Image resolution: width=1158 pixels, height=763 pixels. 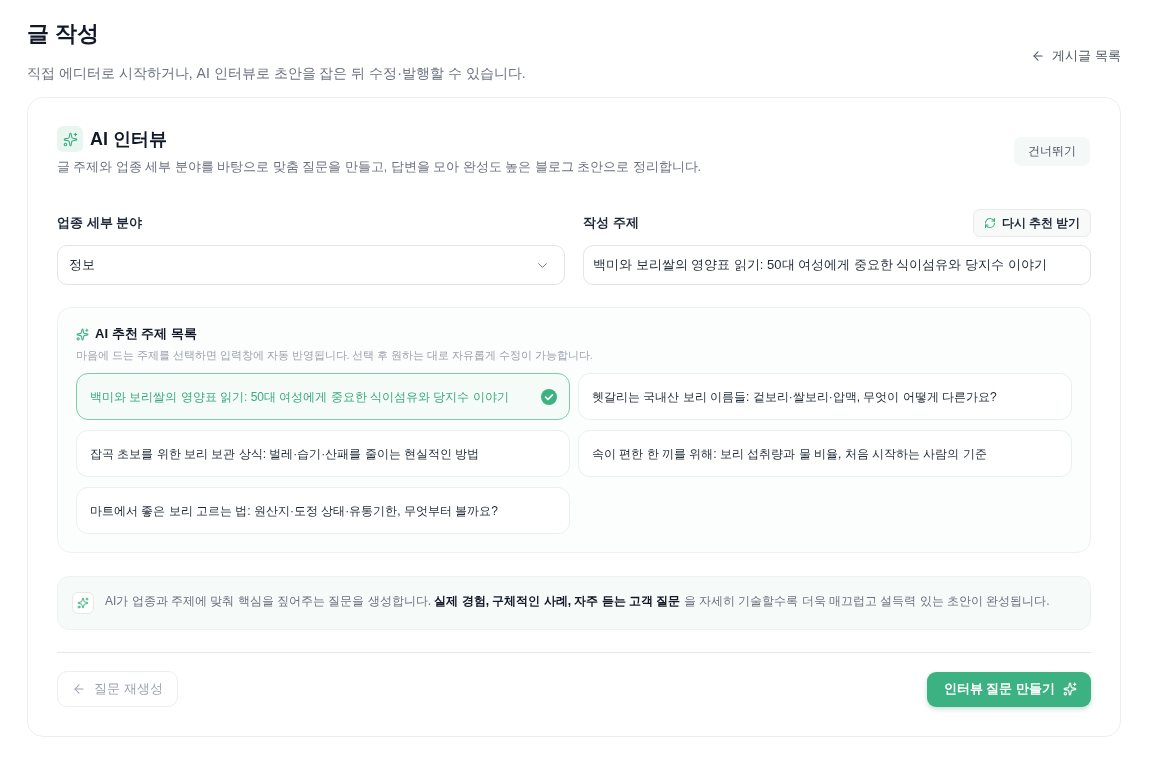 I want to click on topic-option: 헷갈리는 국내산 보리 이름들: 겉보리·쌀보리·압맥, 무엇이 어떻게 다른가요?, so click(x=825, y=396).